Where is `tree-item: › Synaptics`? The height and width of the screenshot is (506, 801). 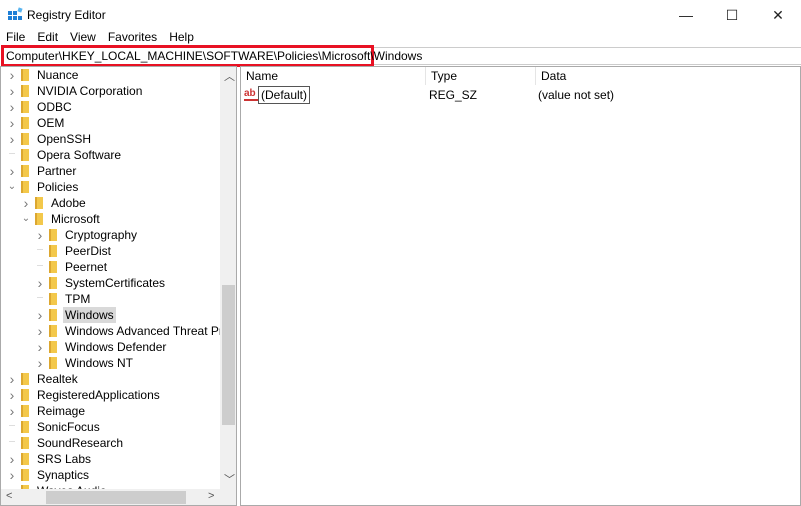
tree-item: › Synaptics is located at coordinates (110, 475).